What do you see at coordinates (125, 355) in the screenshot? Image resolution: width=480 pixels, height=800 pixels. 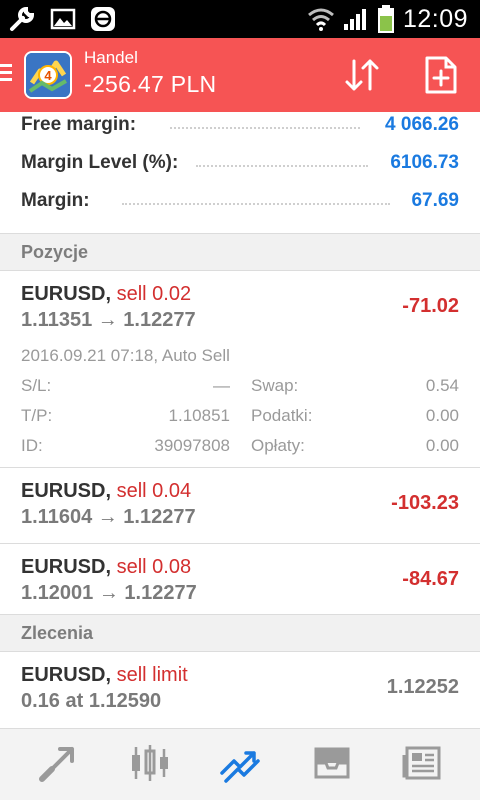 I see `position-open-time: 2016.09.21 07:18, Auto Sell` at bounding box center [125, 355].